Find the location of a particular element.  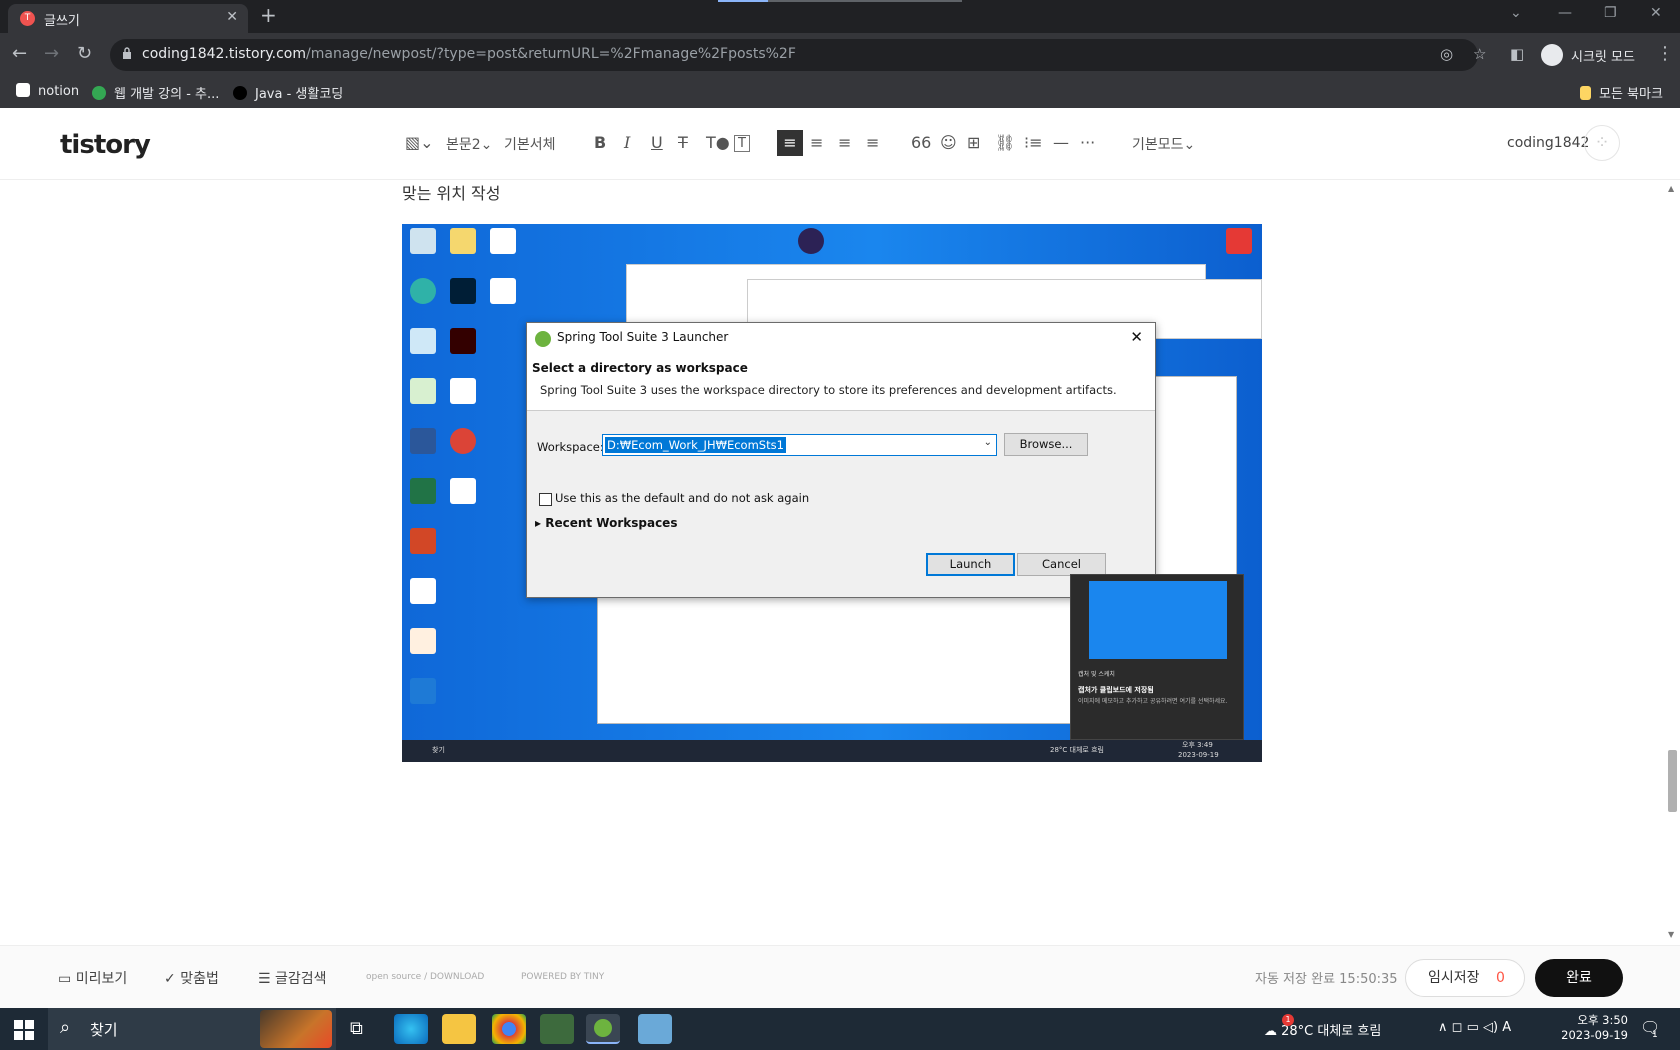

workspace-value: D:₩Ecom_Work_JH₩EcomSts1 is located at coordinates (695, 445).